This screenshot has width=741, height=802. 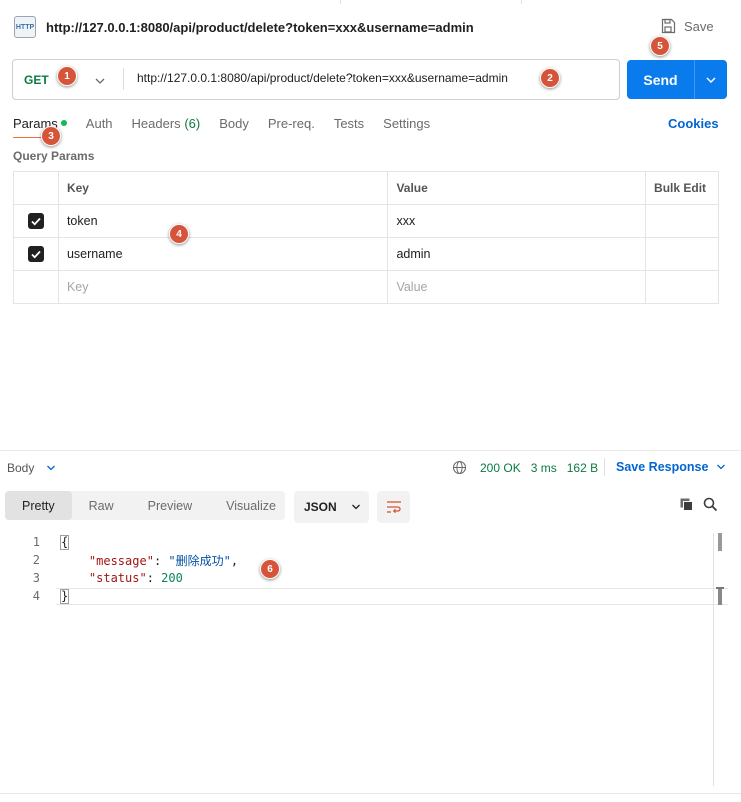 I want to click on new-value-input: Value, so click(x=517, y=287).